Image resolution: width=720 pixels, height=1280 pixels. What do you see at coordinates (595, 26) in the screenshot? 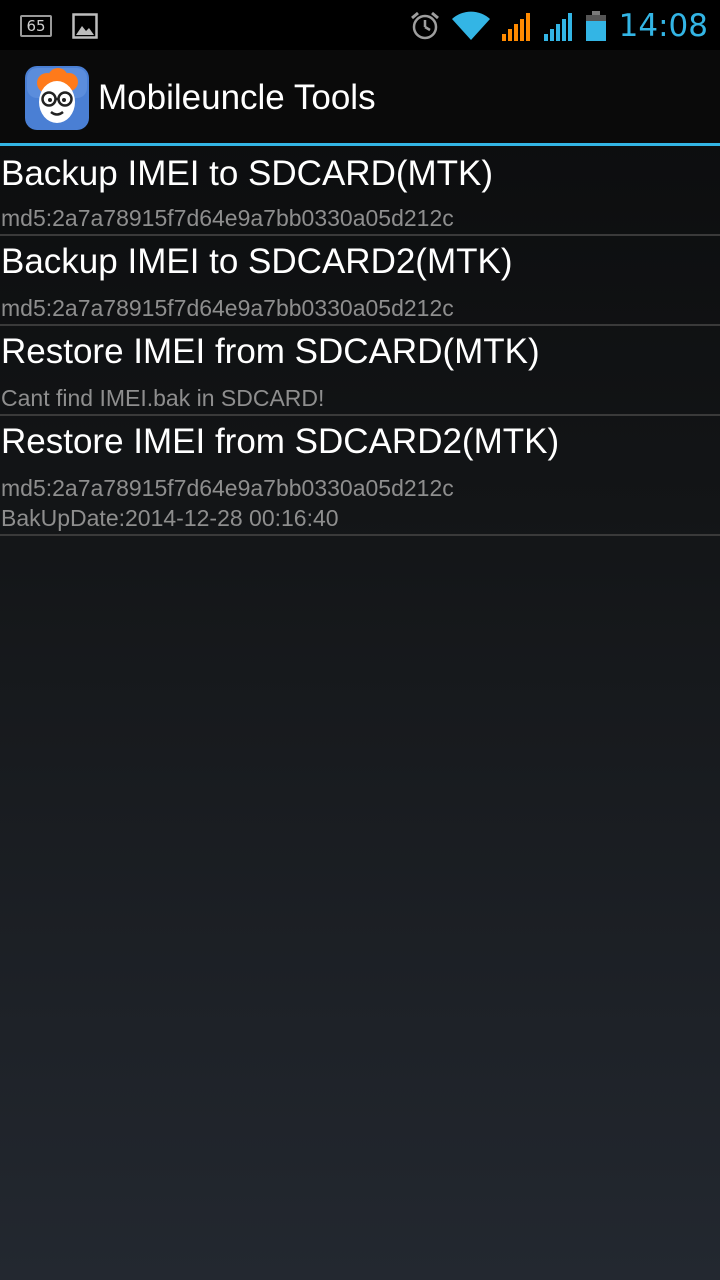
I see `battery-icon` at bounding box center [595, 26].